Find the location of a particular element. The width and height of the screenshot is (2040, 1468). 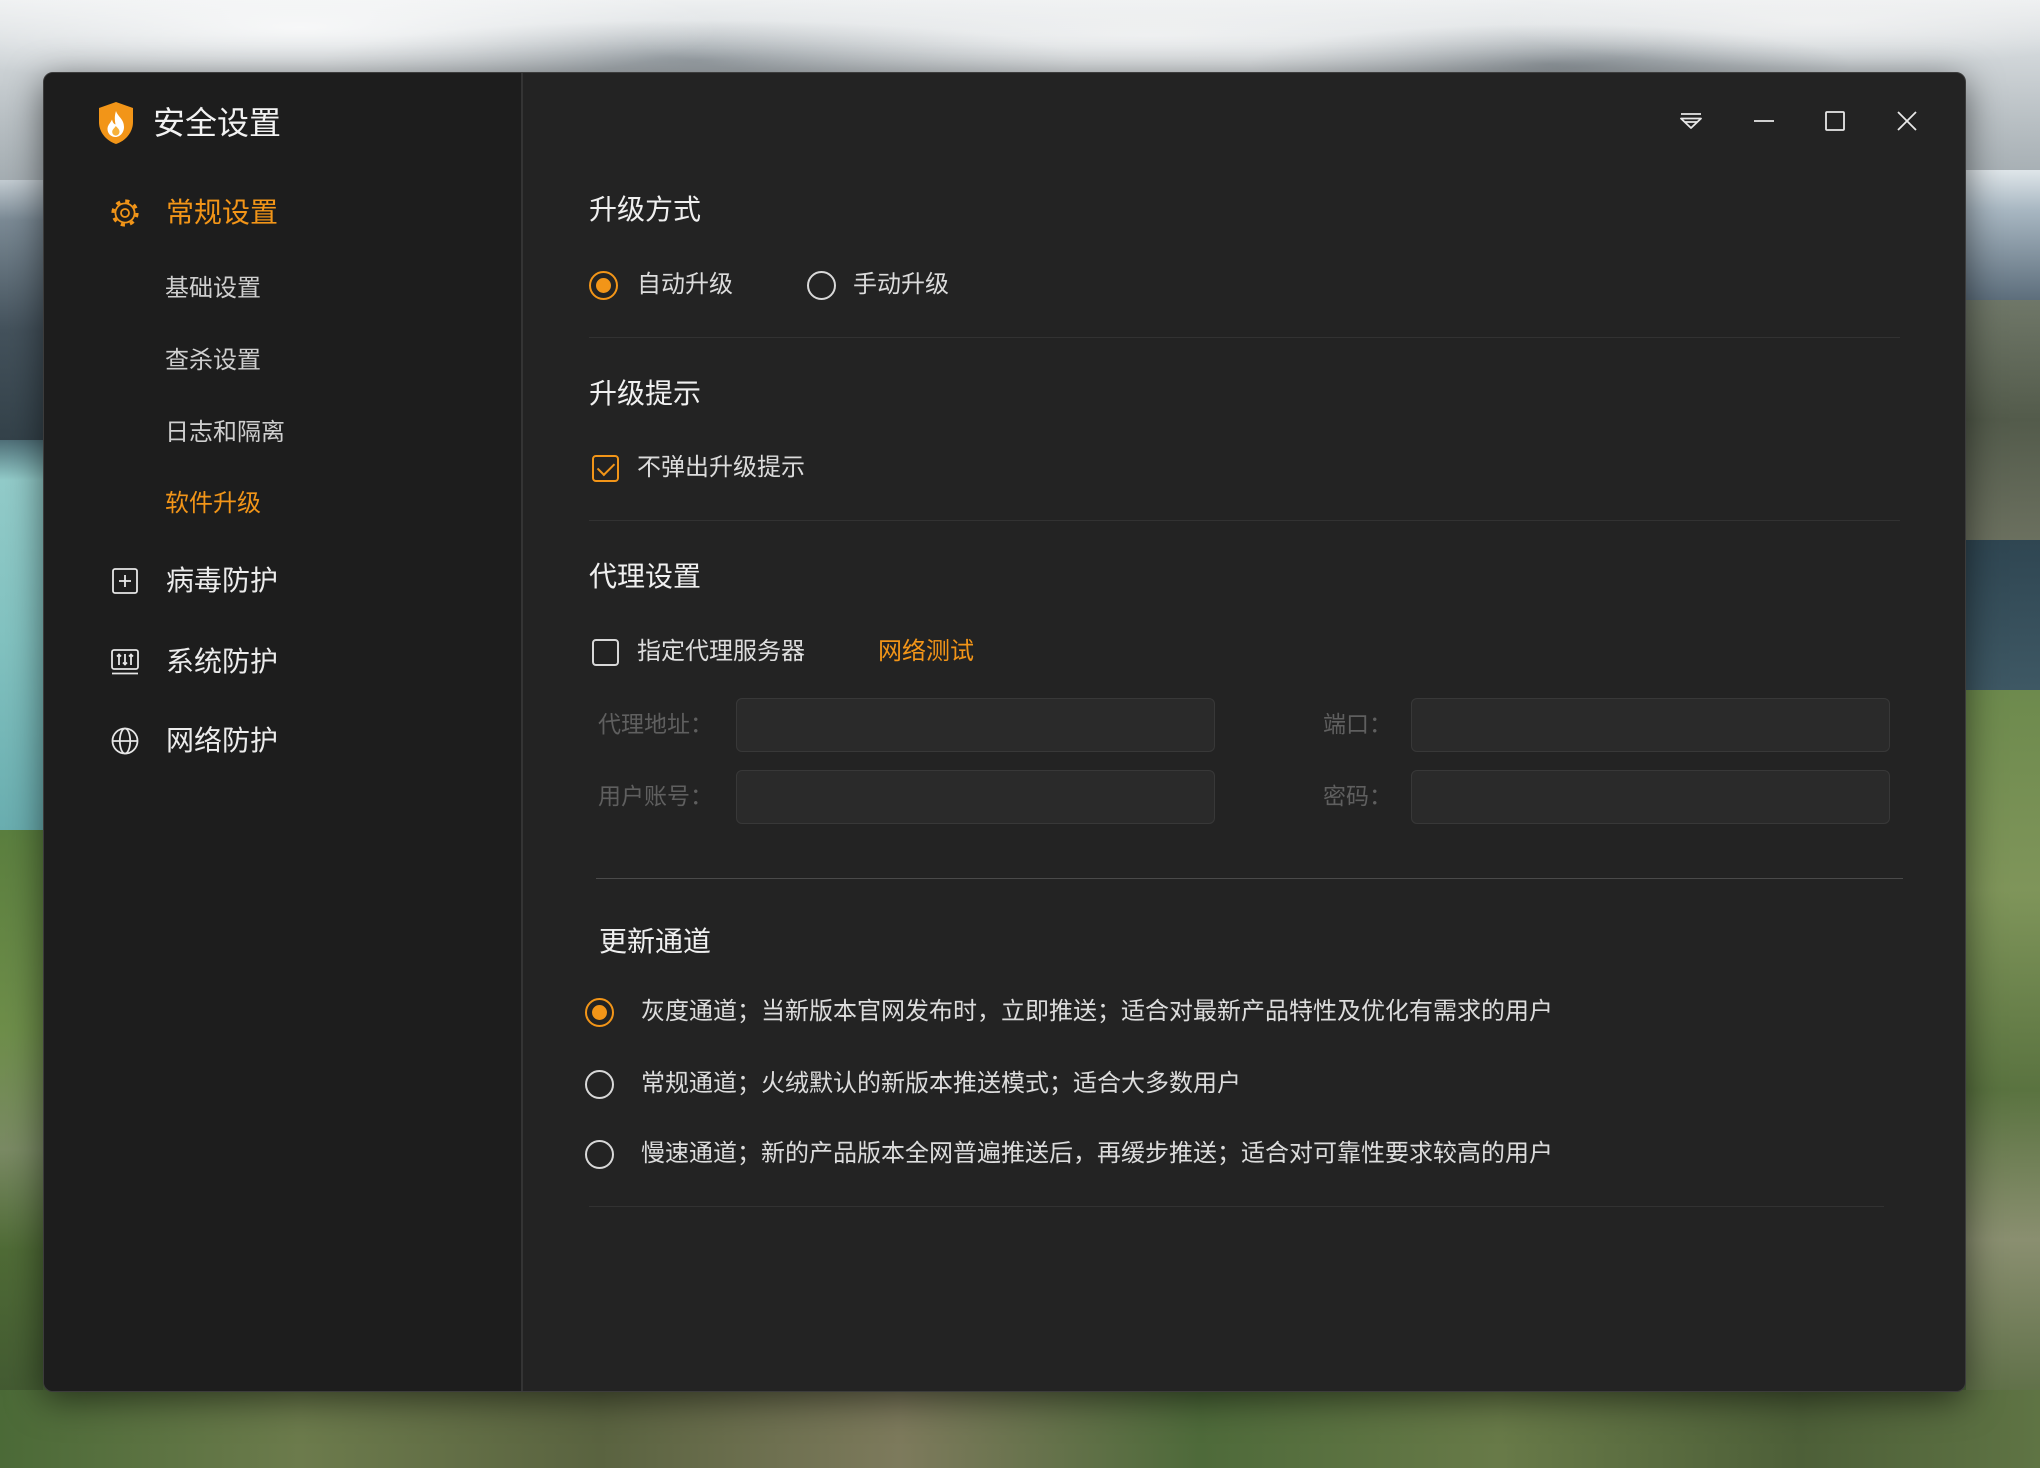

proxy-settings-heading: 代理设置 is located at coordinates (645, 576).